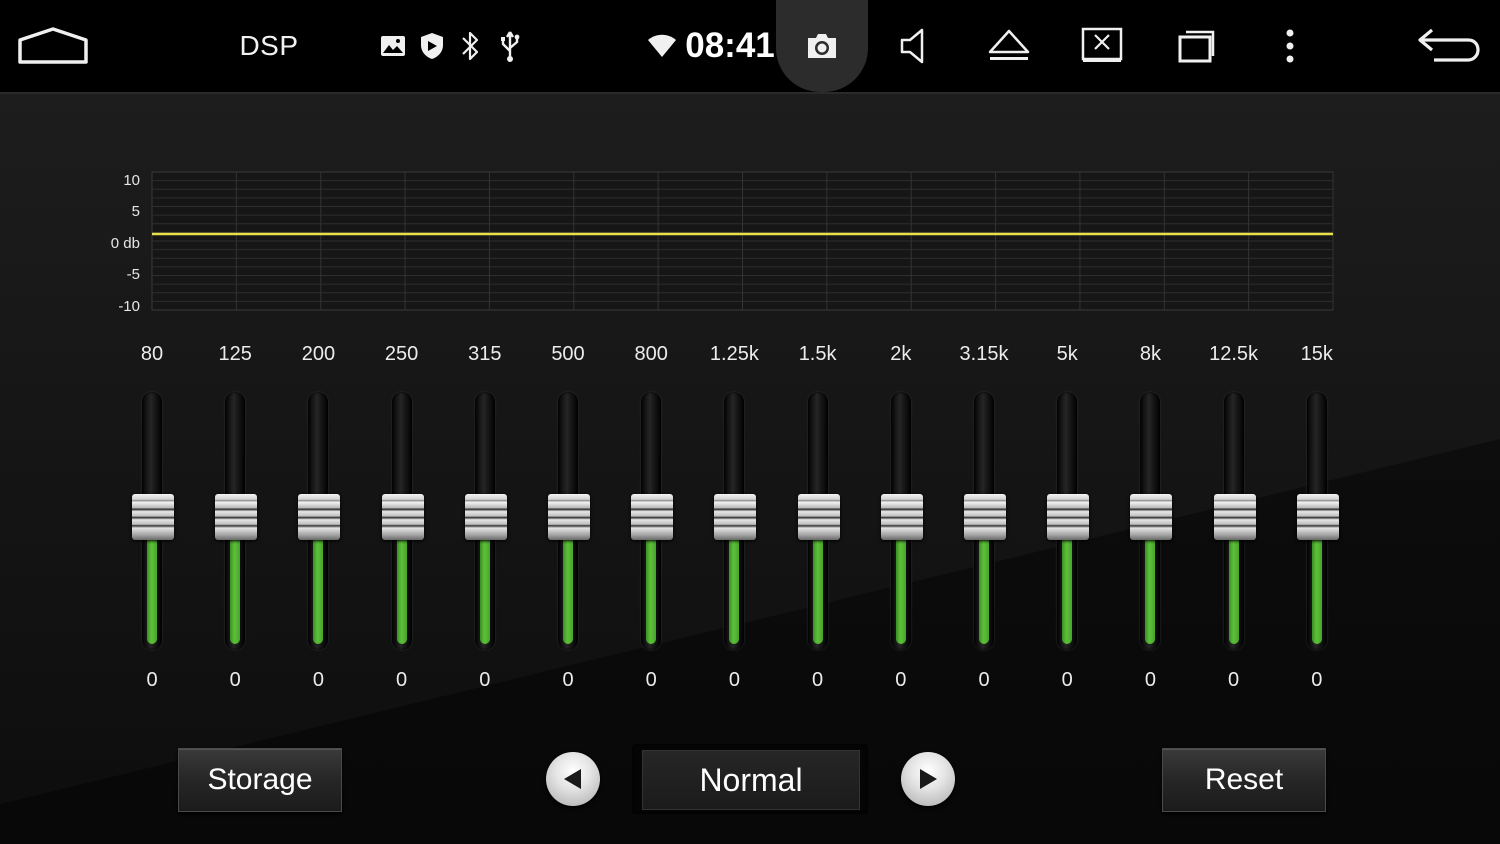 This screenshot has height=844, width=1500. Describe the element at coordinates (915, 46) in the screenshot. I see `volume-icon` at that location.